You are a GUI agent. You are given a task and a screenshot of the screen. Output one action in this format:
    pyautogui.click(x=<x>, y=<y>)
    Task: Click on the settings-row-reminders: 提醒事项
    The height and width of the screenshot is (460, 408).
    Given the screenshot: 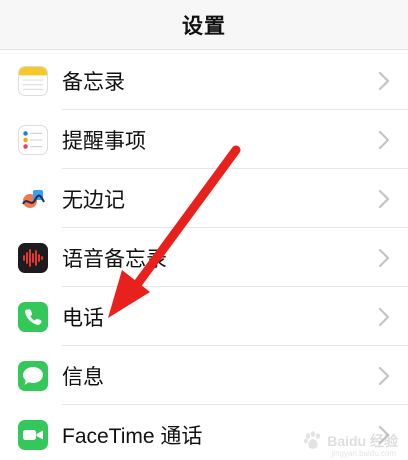 What is the action you would take?
    pyautogui.click(x=204, y=139)
    